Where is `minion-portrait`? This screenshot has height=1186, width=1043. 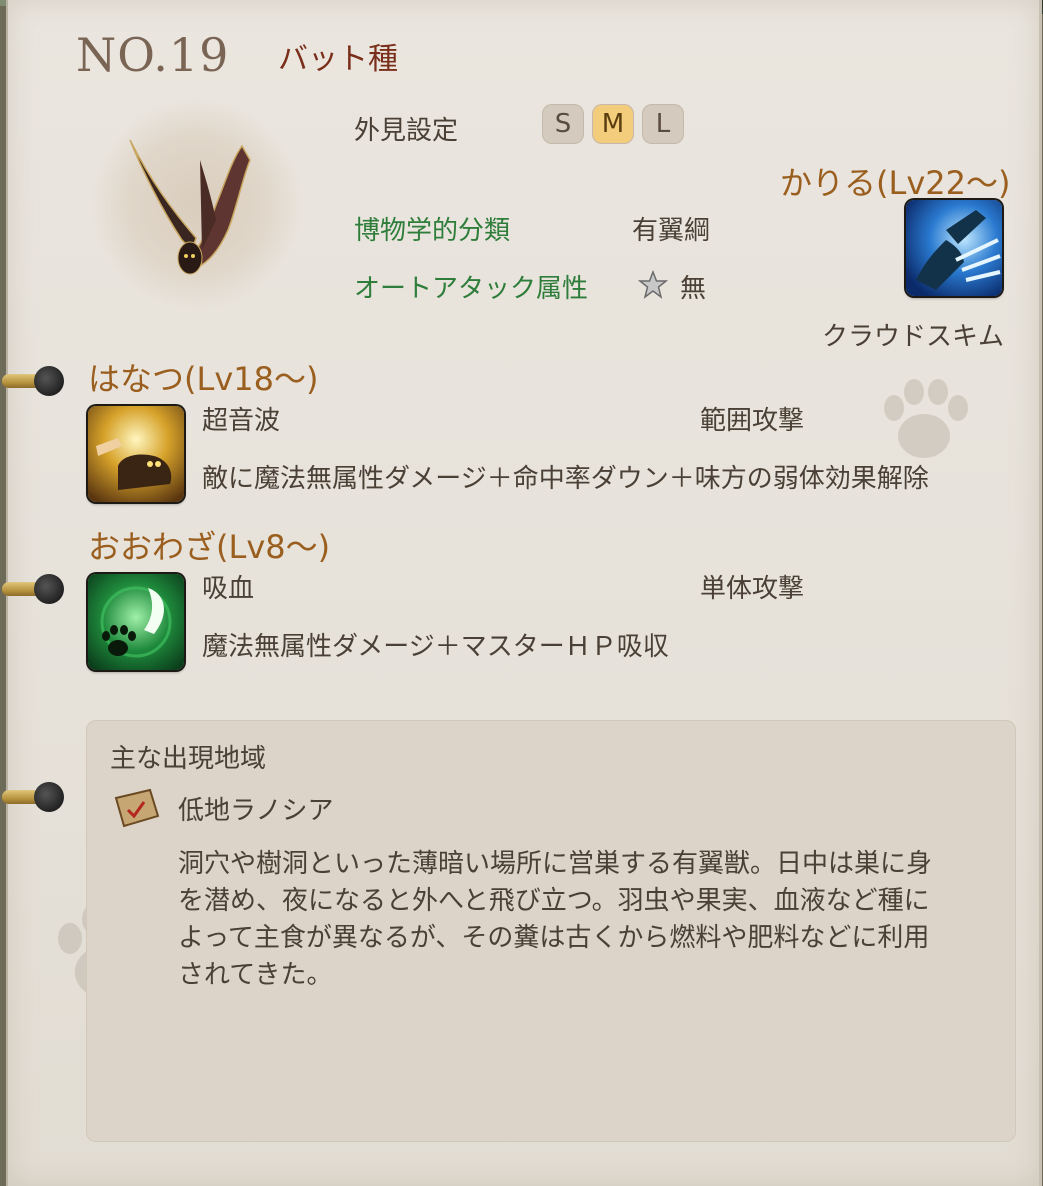
minion-portrait is located at coordinates (197, 205).